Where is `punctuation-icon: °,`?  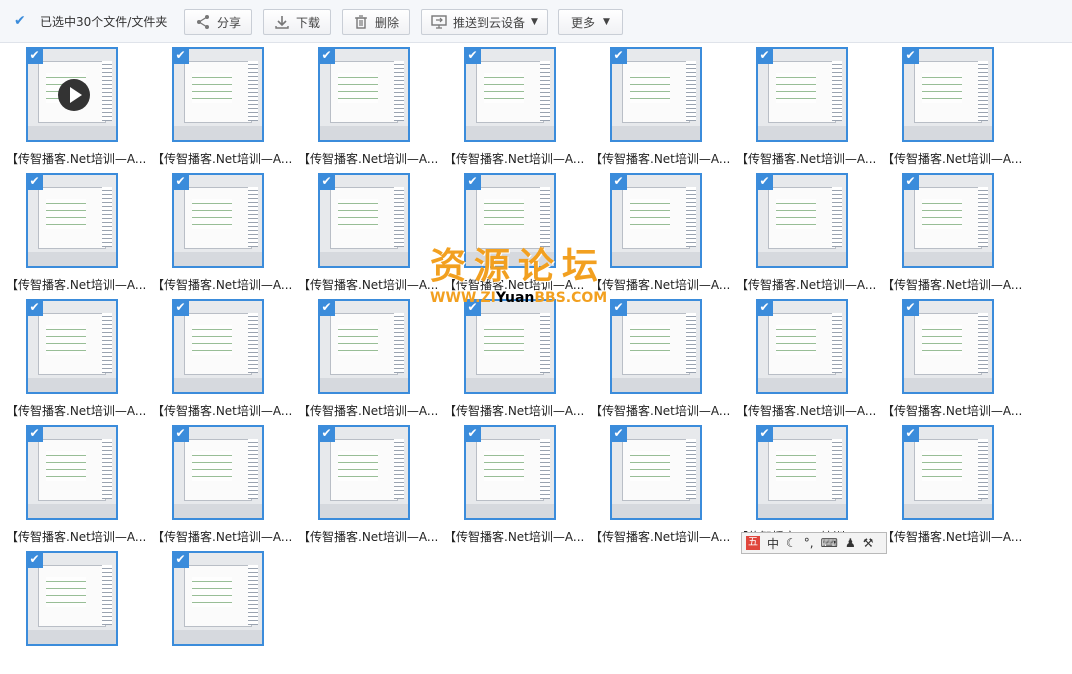
punctuation-icon: °, is located at coordinates (809, 543).